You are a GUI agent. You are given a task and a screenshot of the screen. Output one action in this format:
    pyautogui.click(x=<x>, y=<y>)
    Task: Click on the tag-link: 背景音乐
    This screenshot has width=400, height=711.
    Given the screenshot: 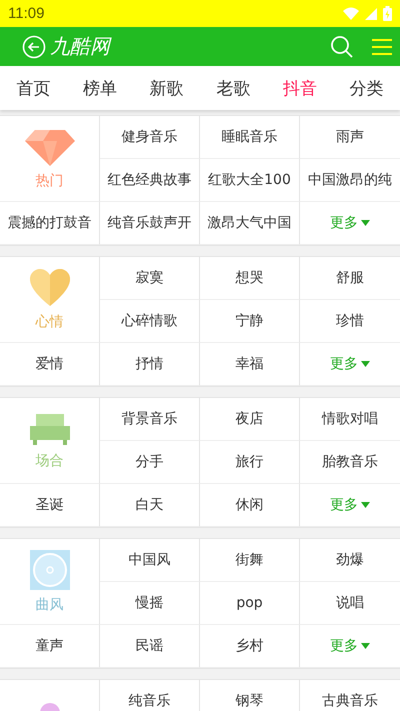 What is the action you would take?
    pyautogui.click(x=150, y=419)
    